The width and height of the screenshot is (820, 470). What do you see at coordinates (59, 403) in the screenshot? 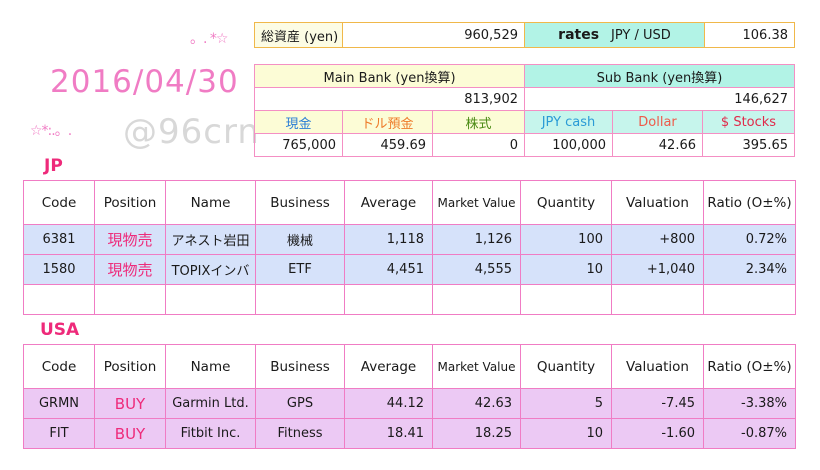
I see `cell-code: GRMN` at bounding box center [59, 403].